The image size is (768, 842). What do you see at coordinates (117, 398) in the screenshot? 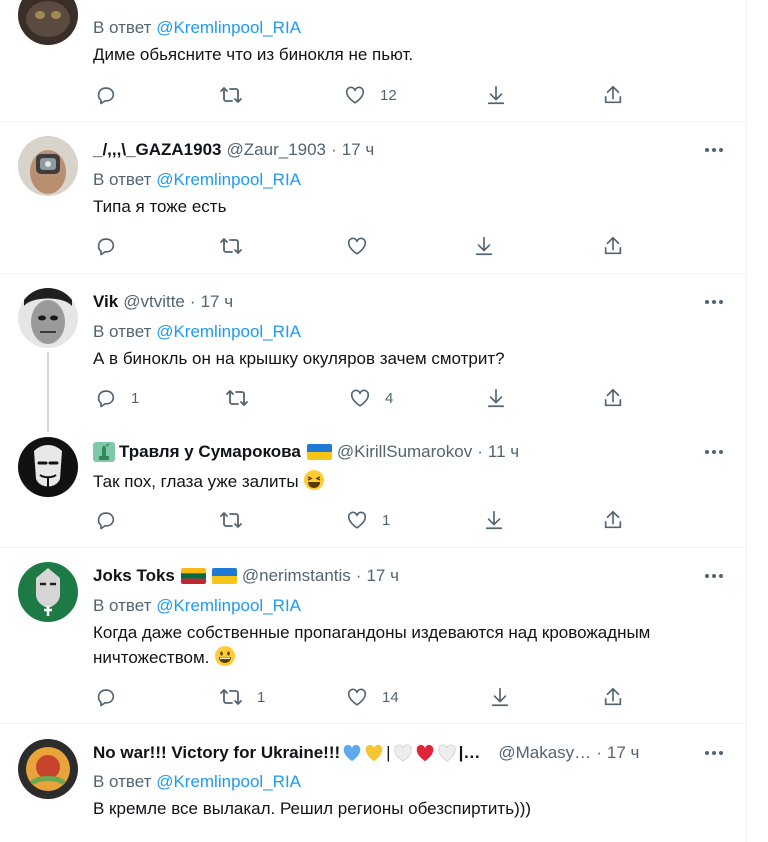
I see `reply-button: 1` at bounding box center [117, 398].